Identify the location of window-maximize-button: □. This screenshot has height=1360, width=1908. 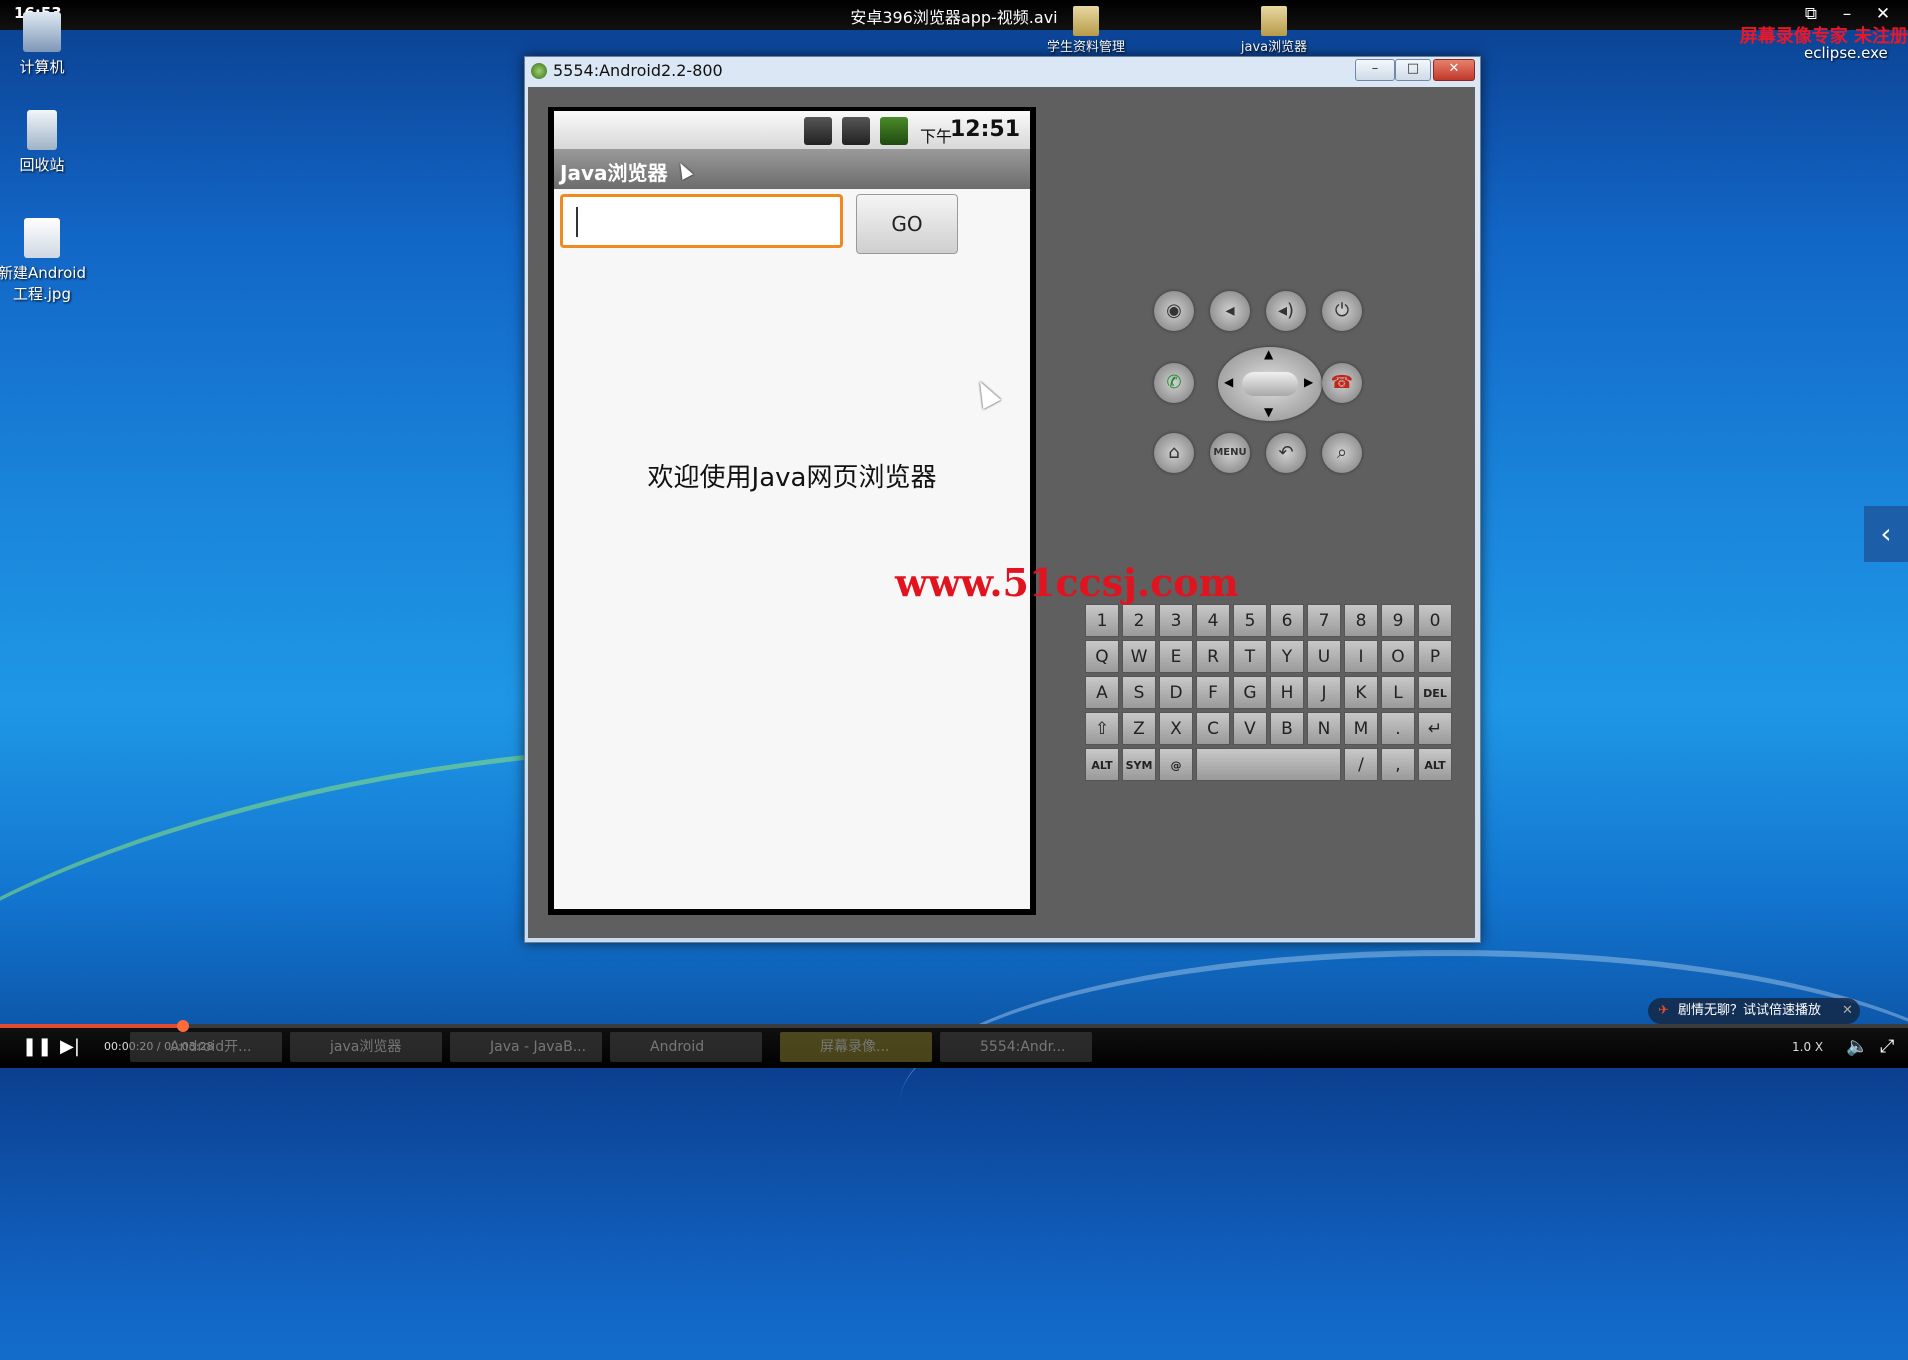
(1413, 70).